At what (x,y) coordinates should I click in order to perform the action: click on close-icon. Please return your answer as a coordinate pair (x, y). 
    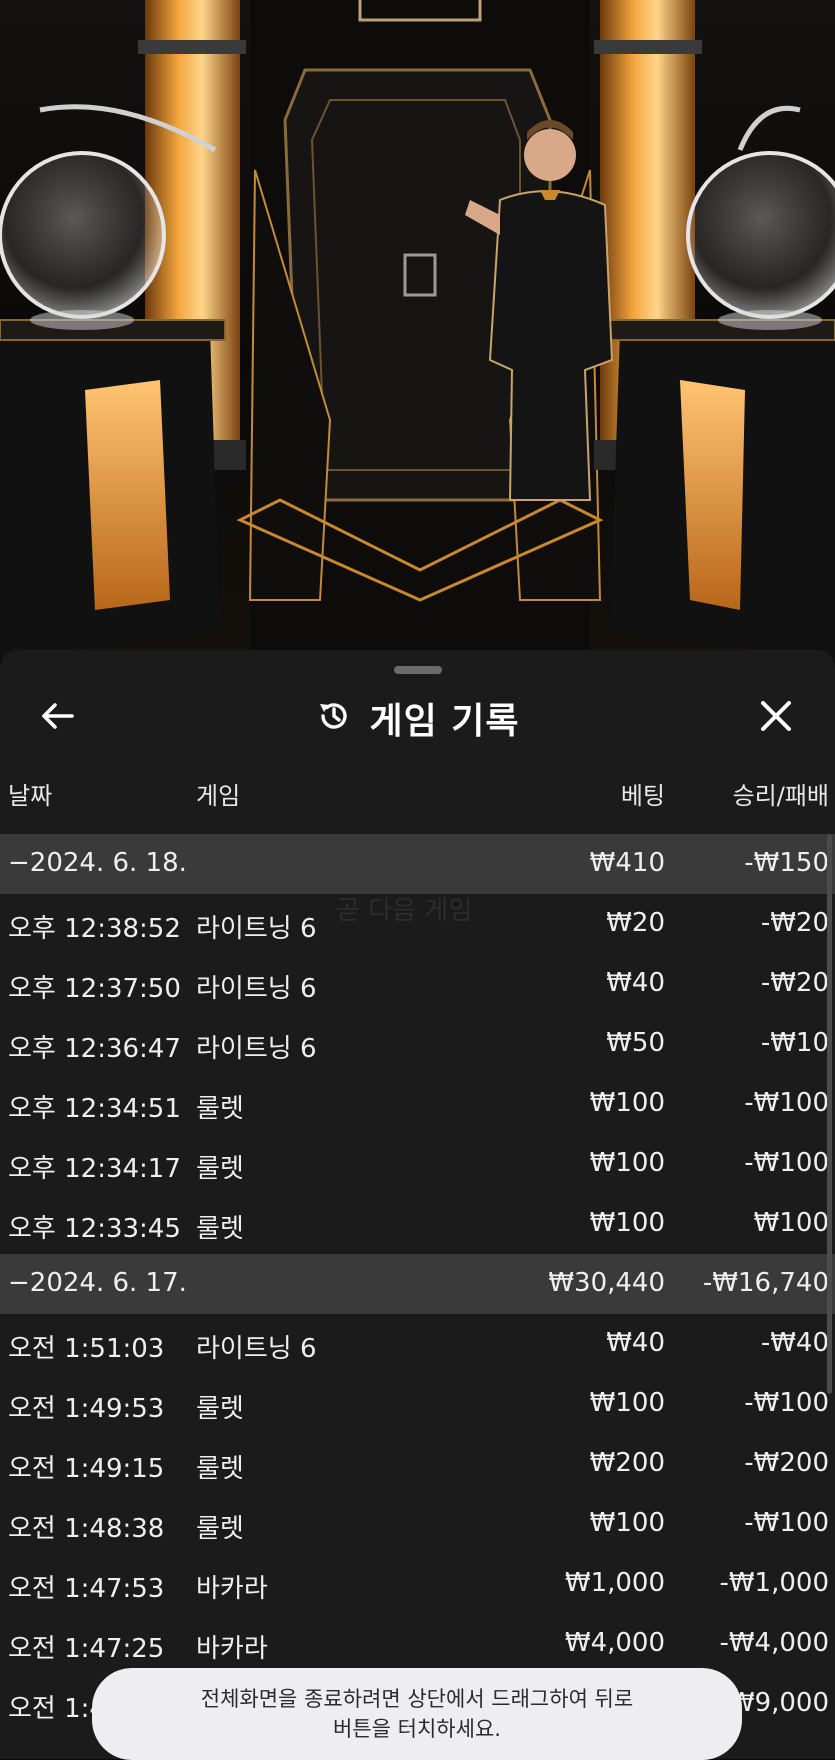
    Looking at the image, I should click on (776, 718).